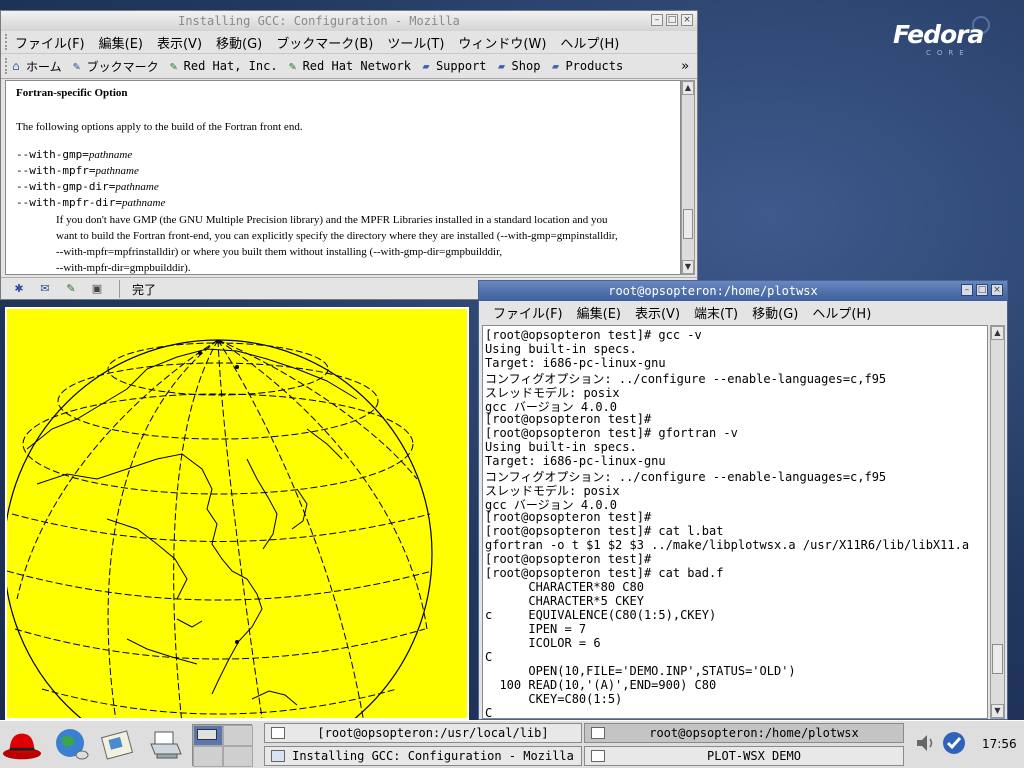  I want to click on option-with-gmp: --with-gmp=pathname, so click(74, 154).